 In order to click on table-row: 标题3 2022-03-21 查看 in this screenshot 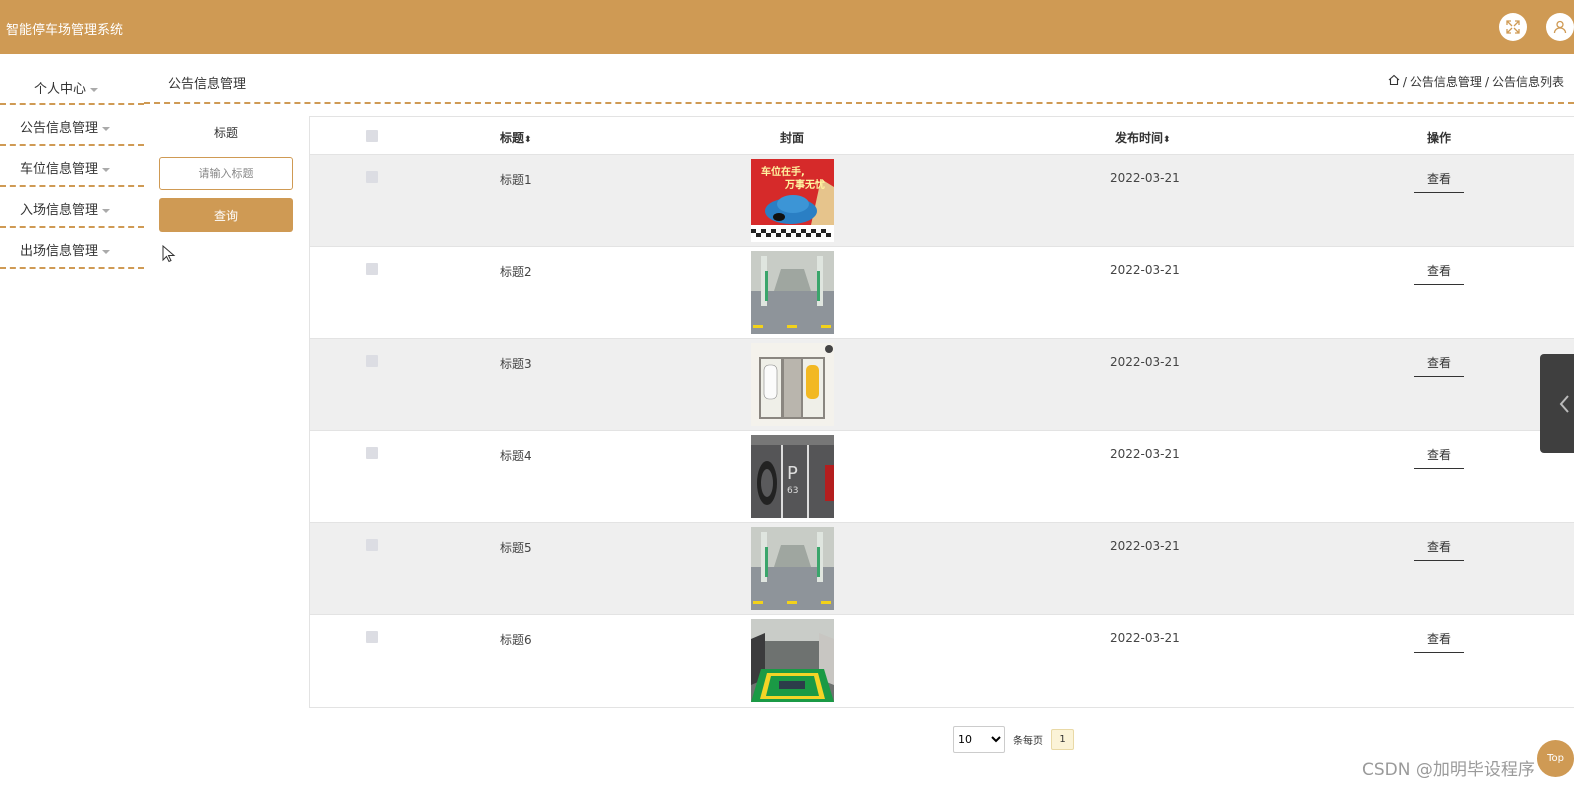, I will do `click(942, 385)`.